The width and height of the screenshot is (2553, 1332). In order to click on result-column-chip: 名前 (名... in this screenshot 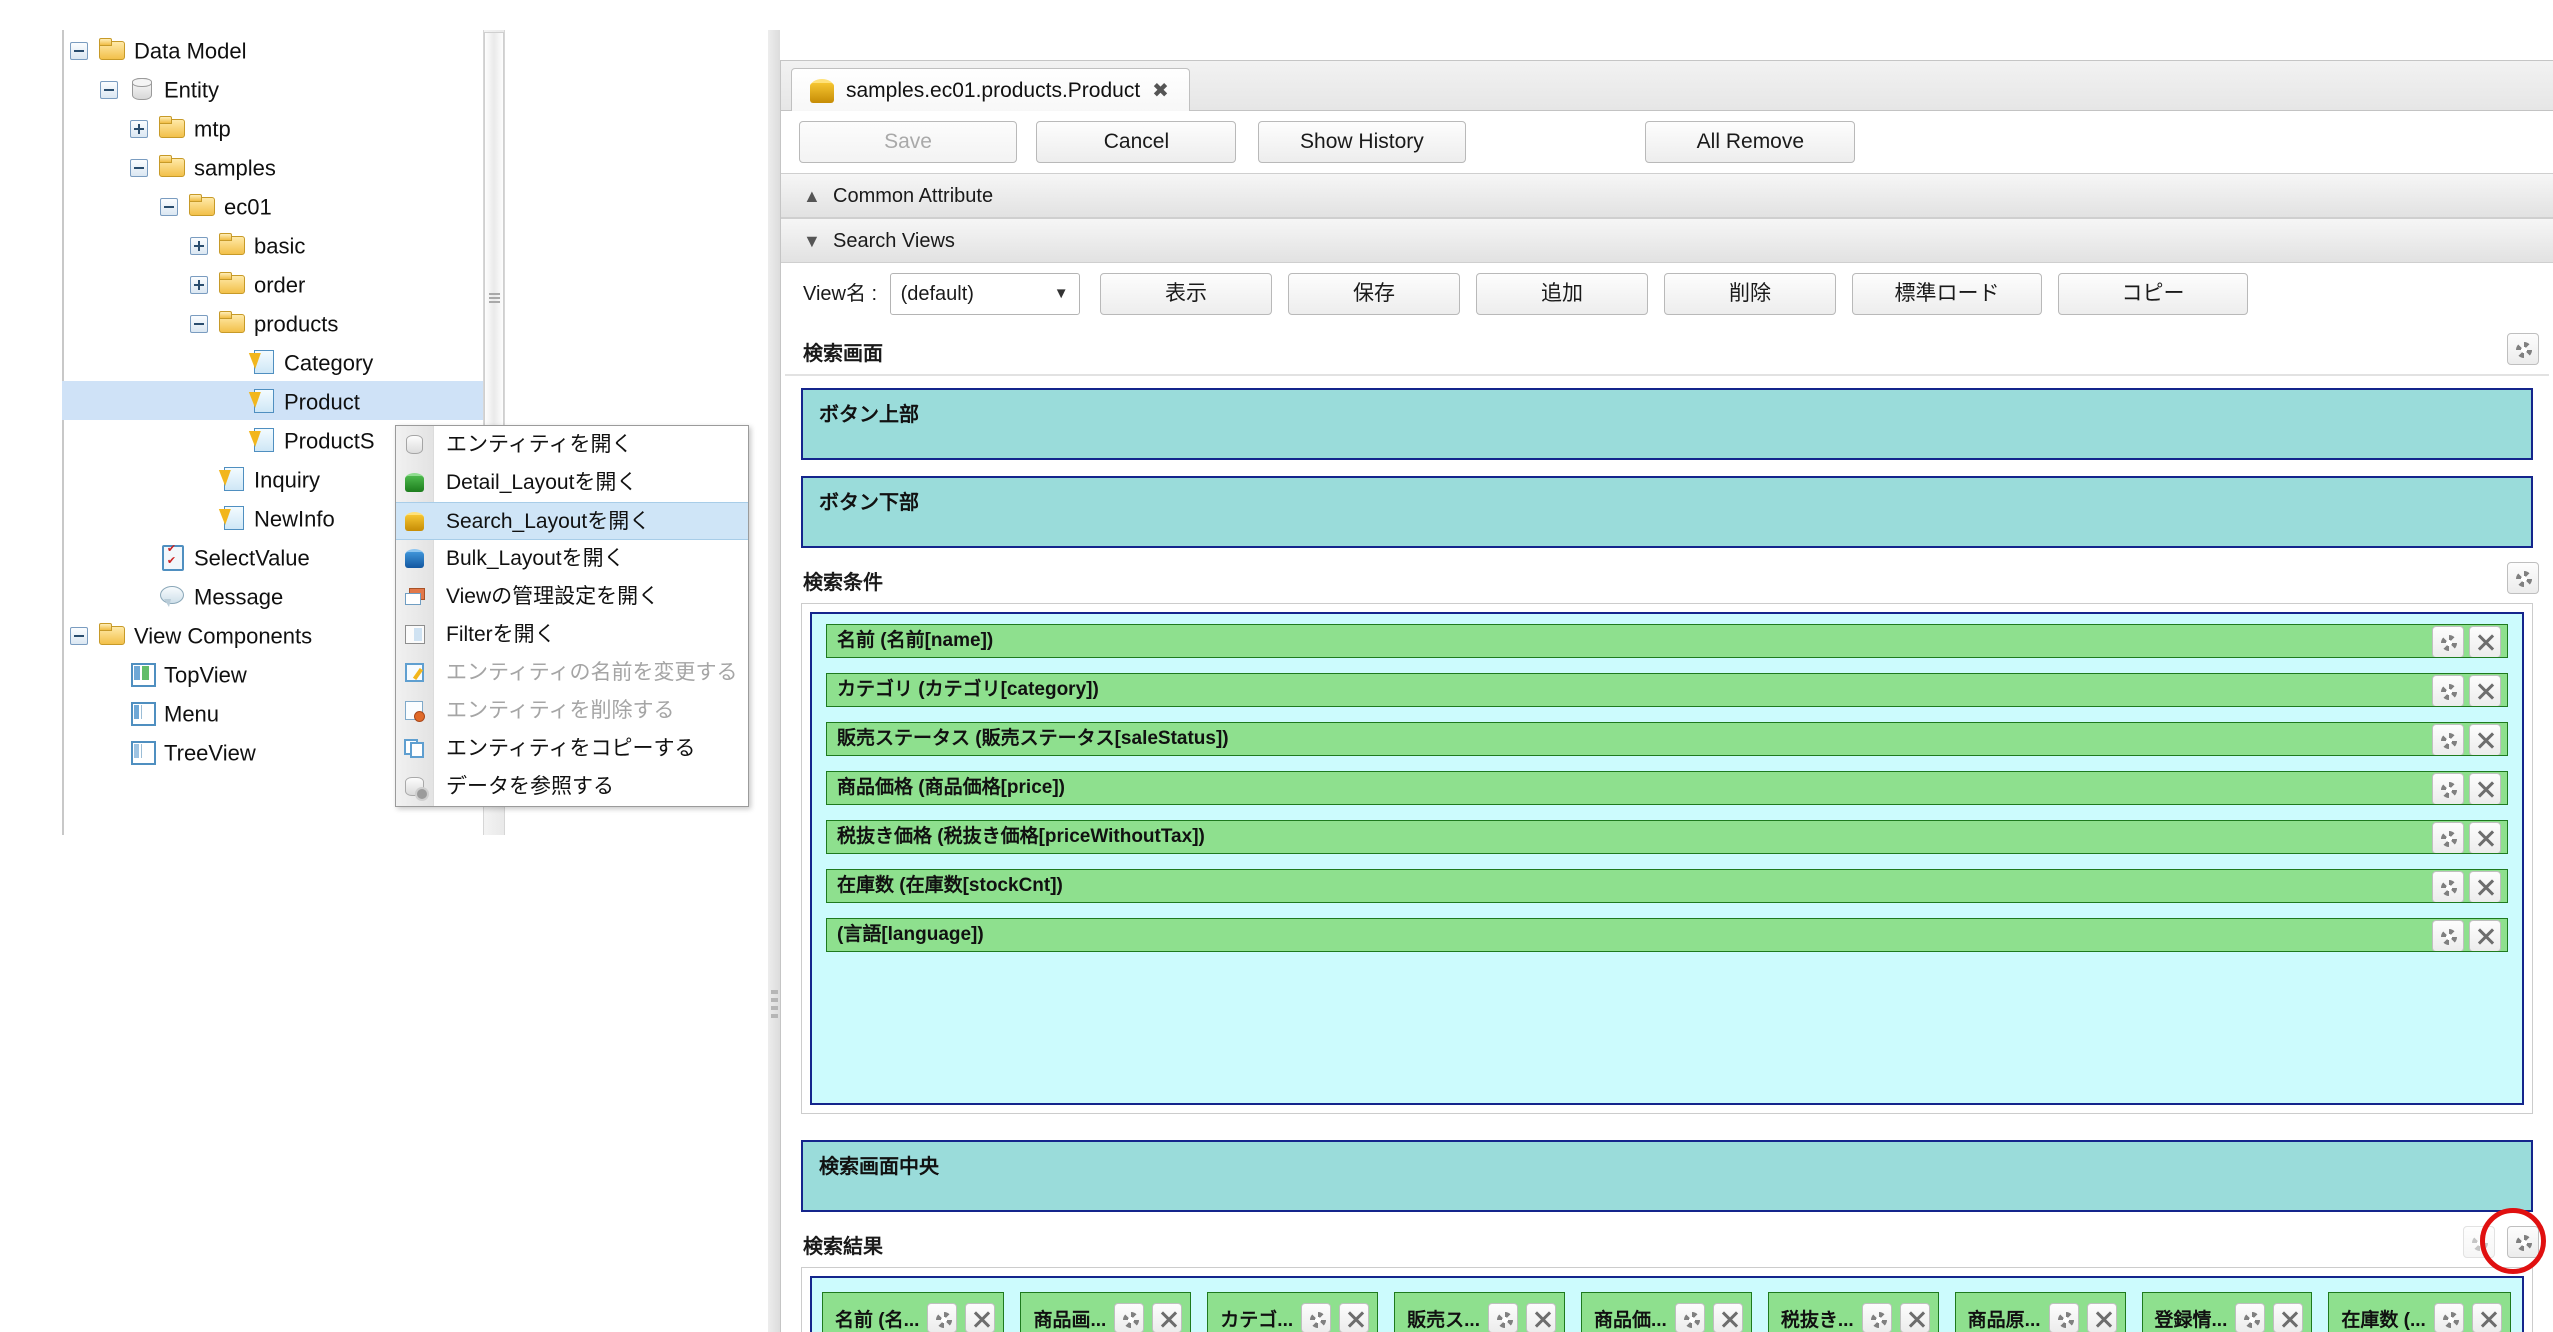, I will do `click(913, 1312)`.